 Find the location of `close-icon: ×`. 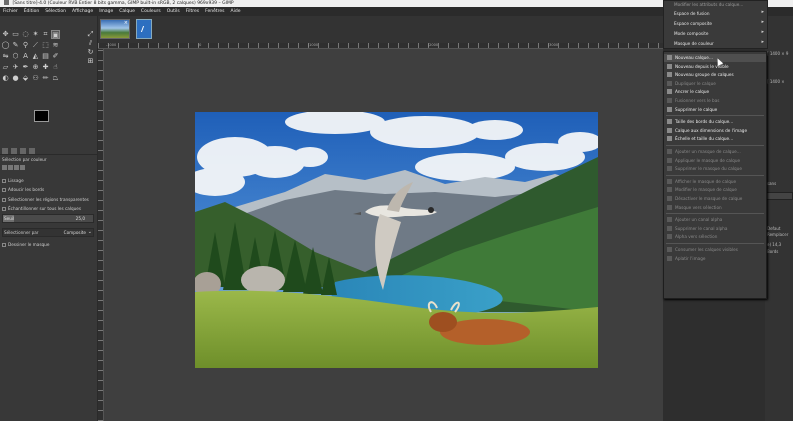

close-icon: × is located at coordinates (126, 23).